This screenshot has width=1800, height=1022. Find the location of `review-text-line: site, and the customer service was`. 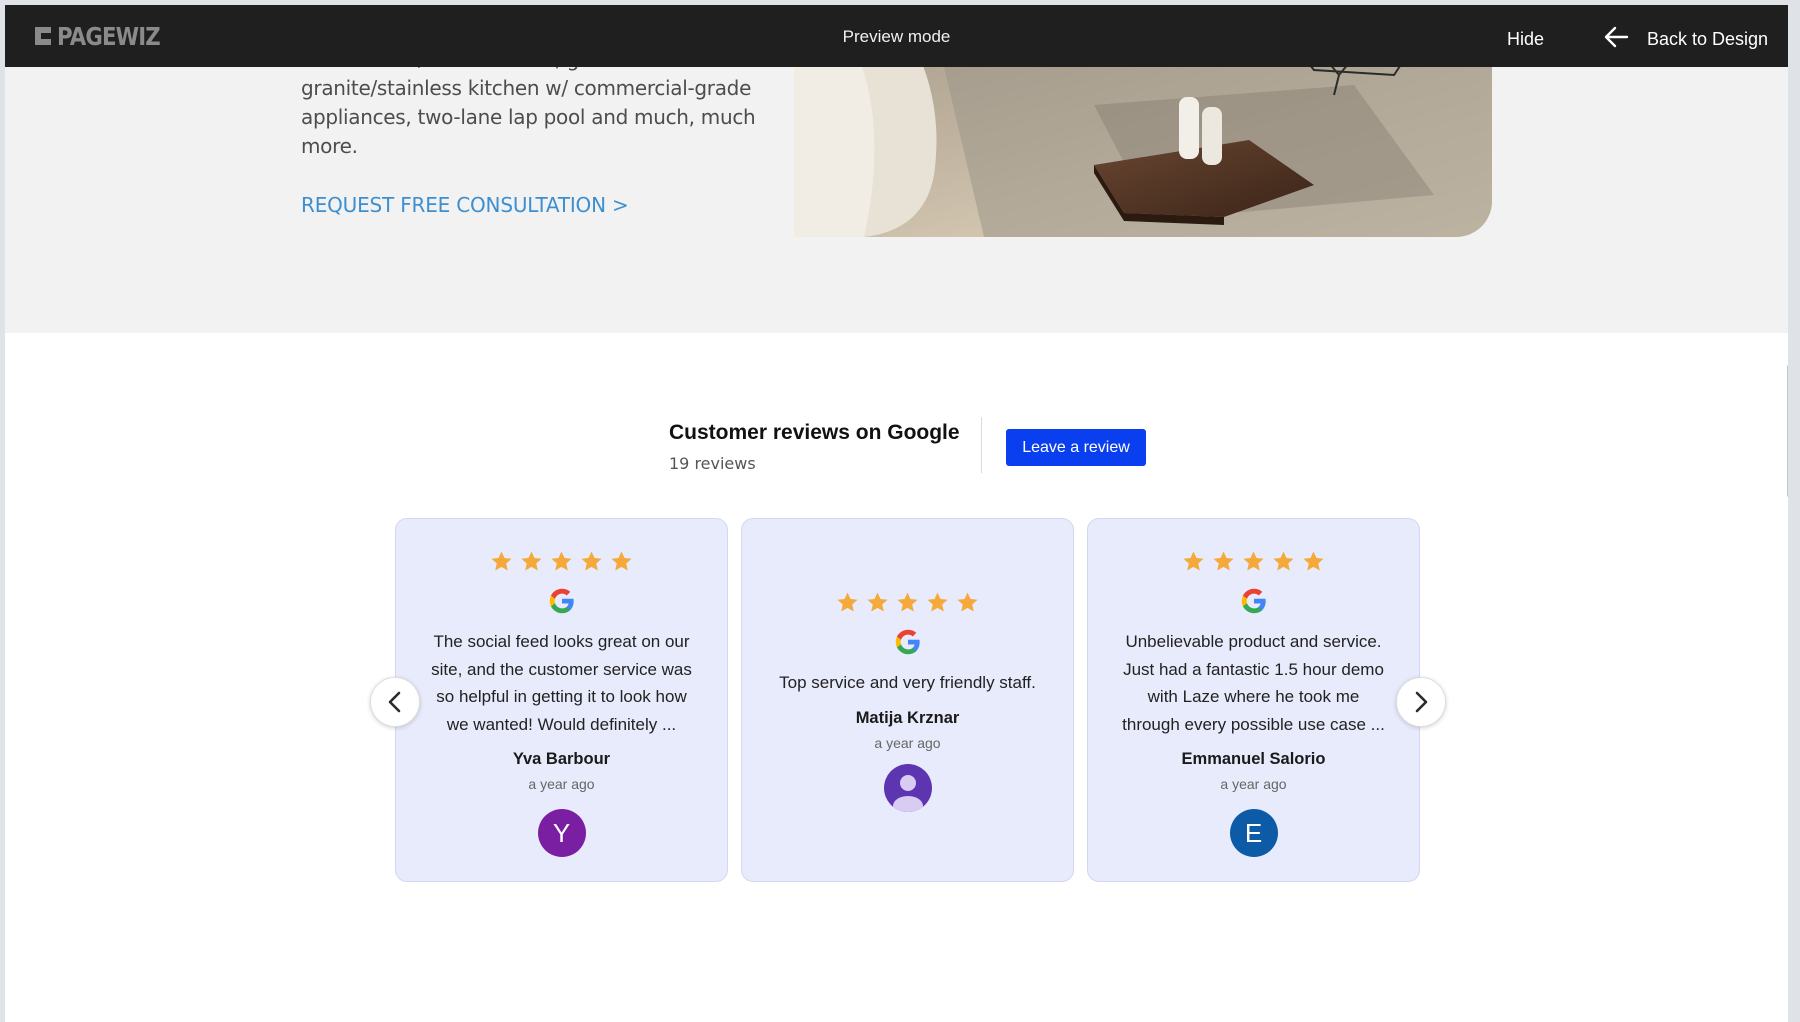

review-text-line: site, and the customer service was is located at coordinates (561, 669).